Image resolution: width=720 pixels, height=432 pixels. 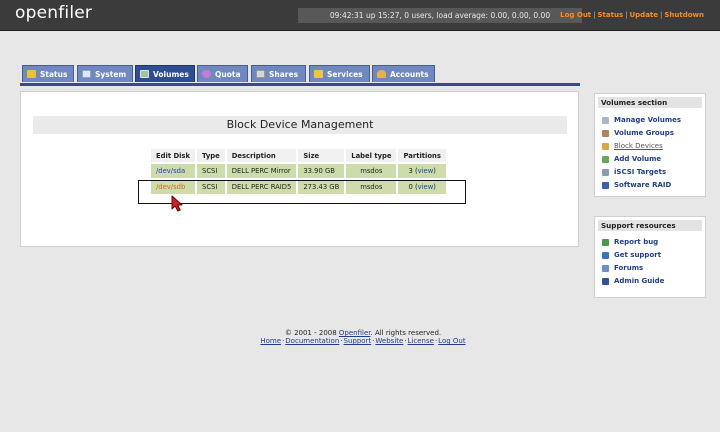 What do you see at coordinates (211, 155) in the screenshot?
I see `column-header: Type` at bounding box center [211, 155].